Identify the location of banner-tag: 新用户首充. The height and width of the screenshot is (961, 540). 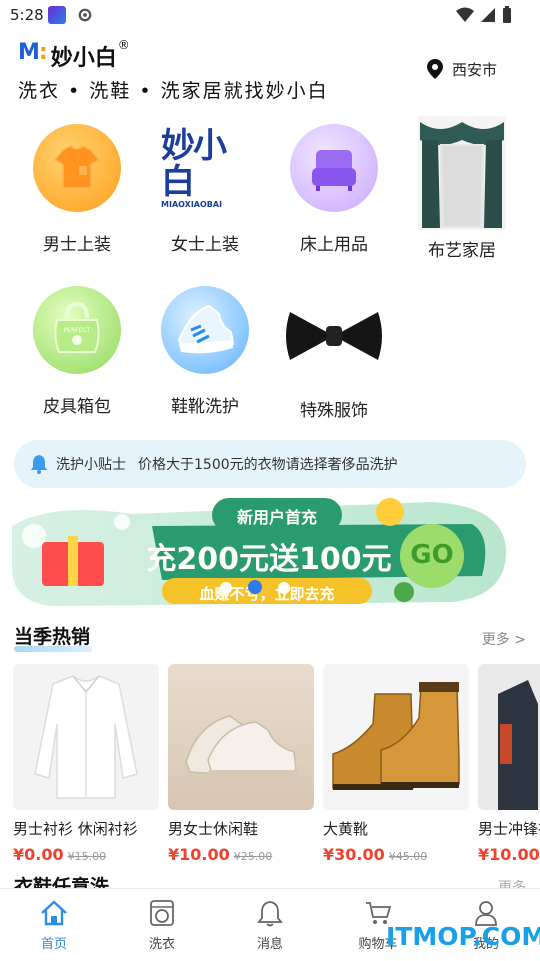
(276, 517).